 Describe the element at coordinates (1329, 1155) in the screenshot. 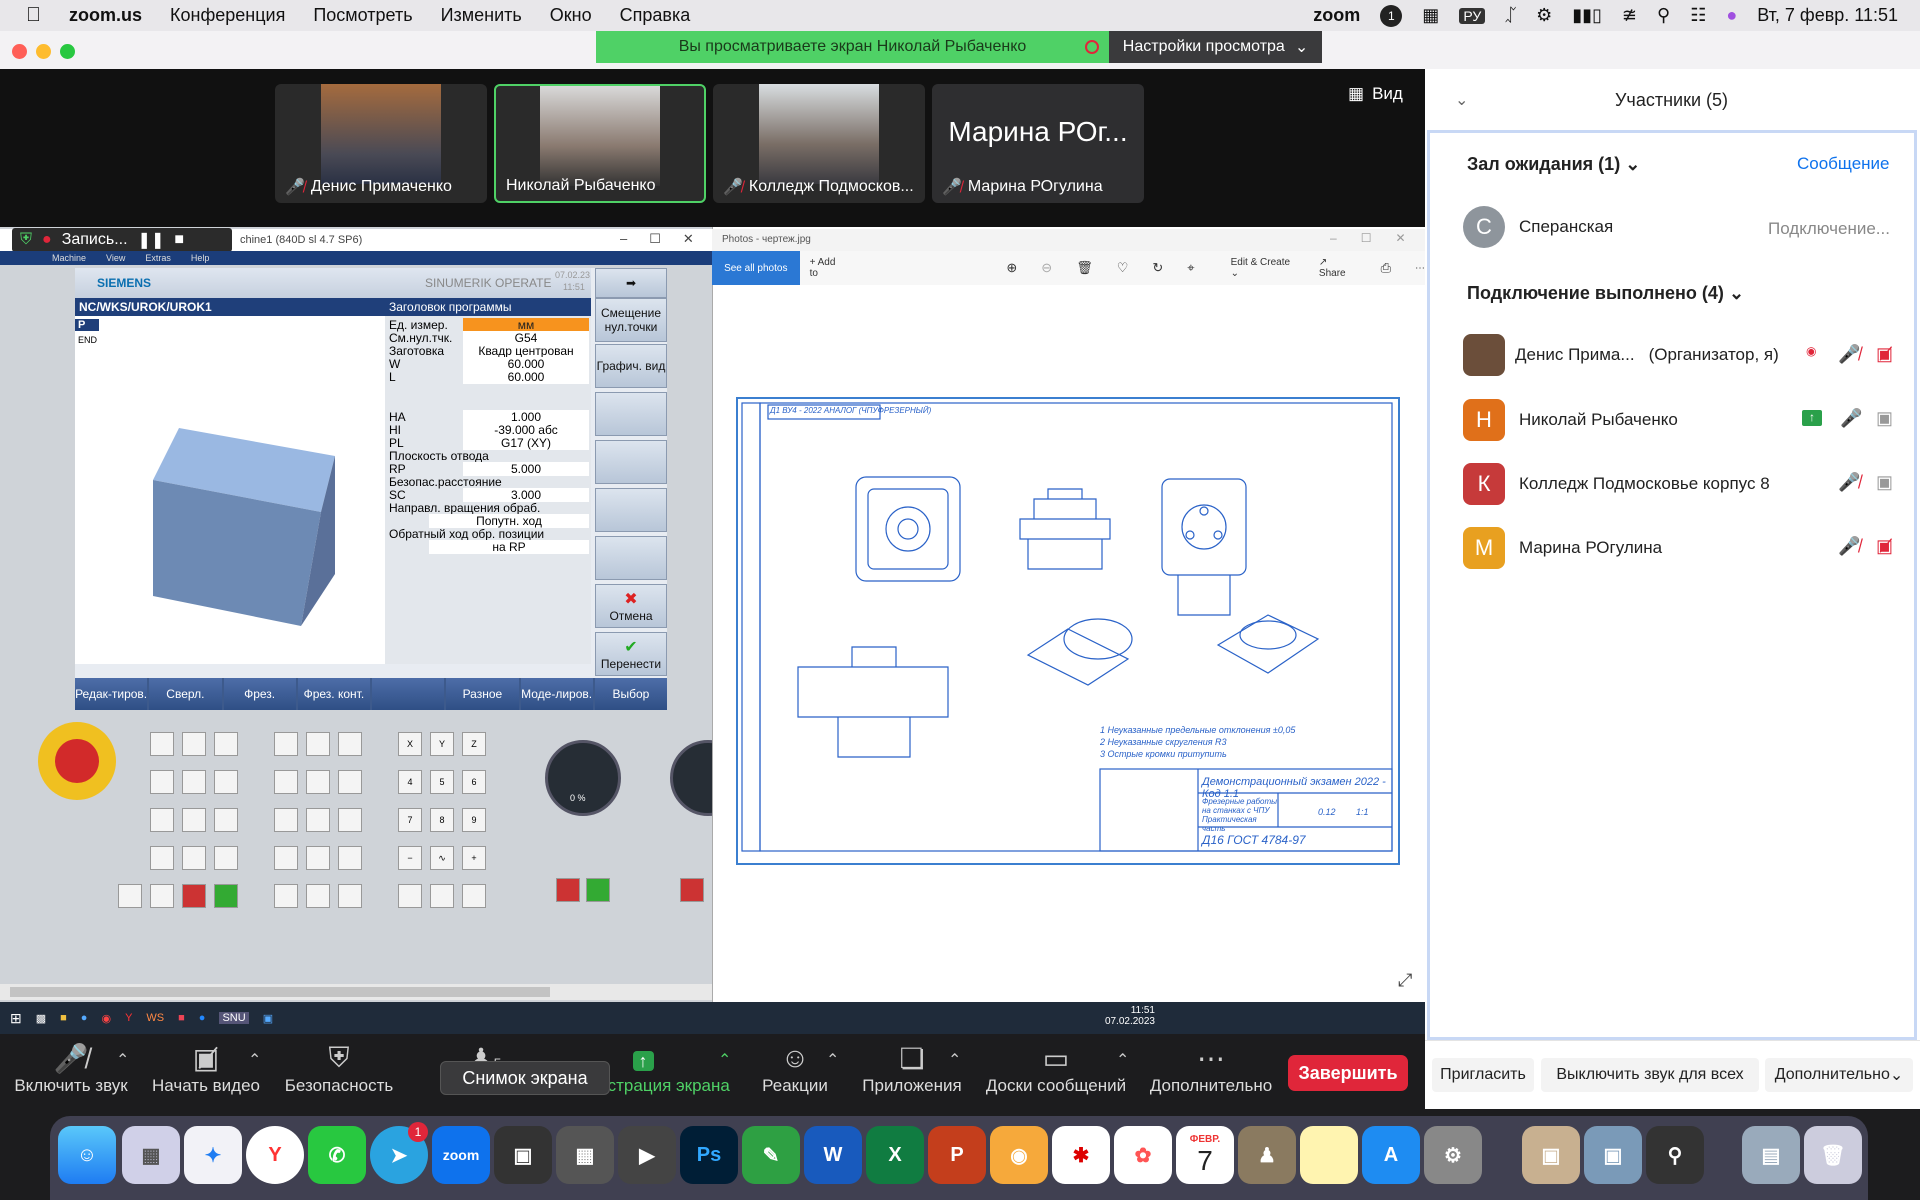

I see `notes-icon` at that location.